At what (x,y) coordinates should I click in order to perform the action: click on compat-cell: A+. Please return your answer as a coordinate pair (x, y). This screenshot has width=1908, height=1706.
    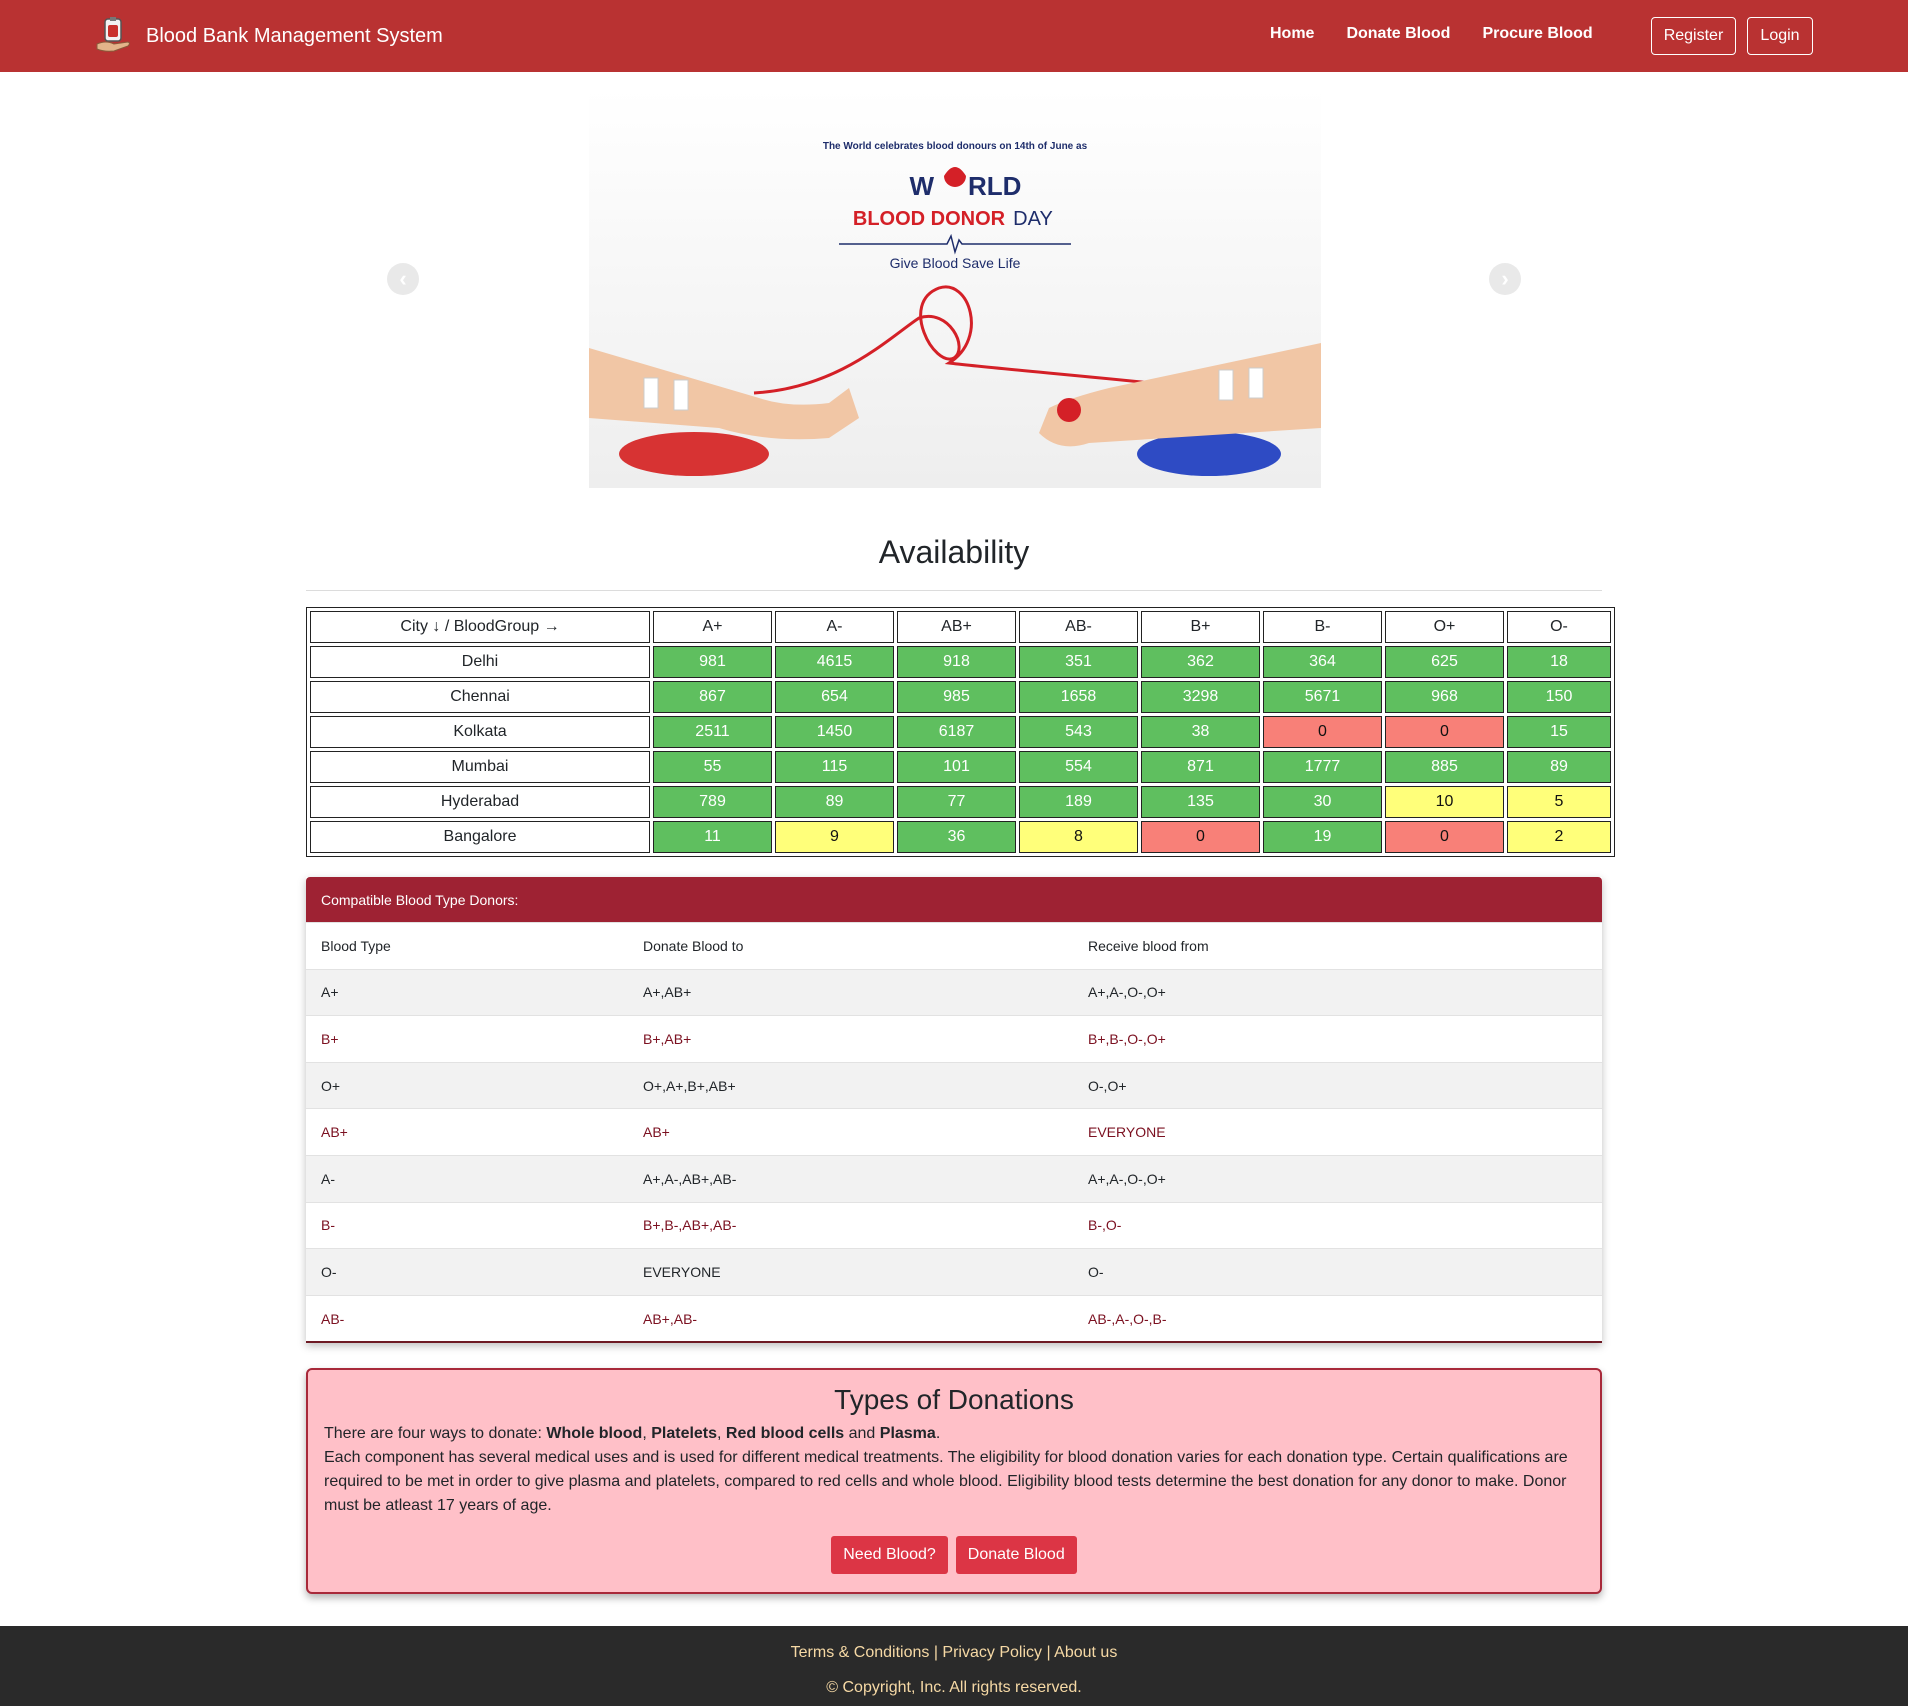
    Looking at the image, I should click on (330, 992).